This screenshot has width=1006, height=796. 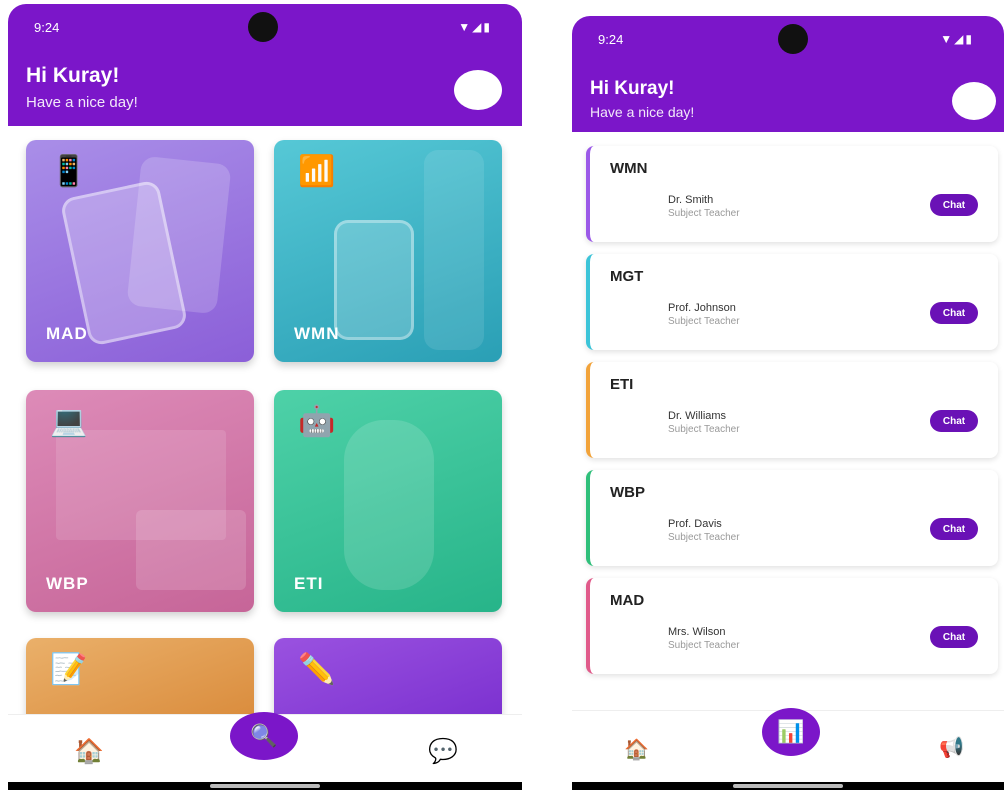 What do you see at coordinates (691, 200) in the screenshot?
I see `teacher-name: Dr. Smith` at bounding box center [691, 200].